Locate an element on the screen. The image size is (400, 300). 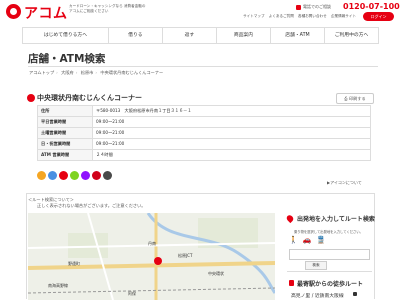
util-link-sitemap: サイトマップ is located at coordinates (254, 16).